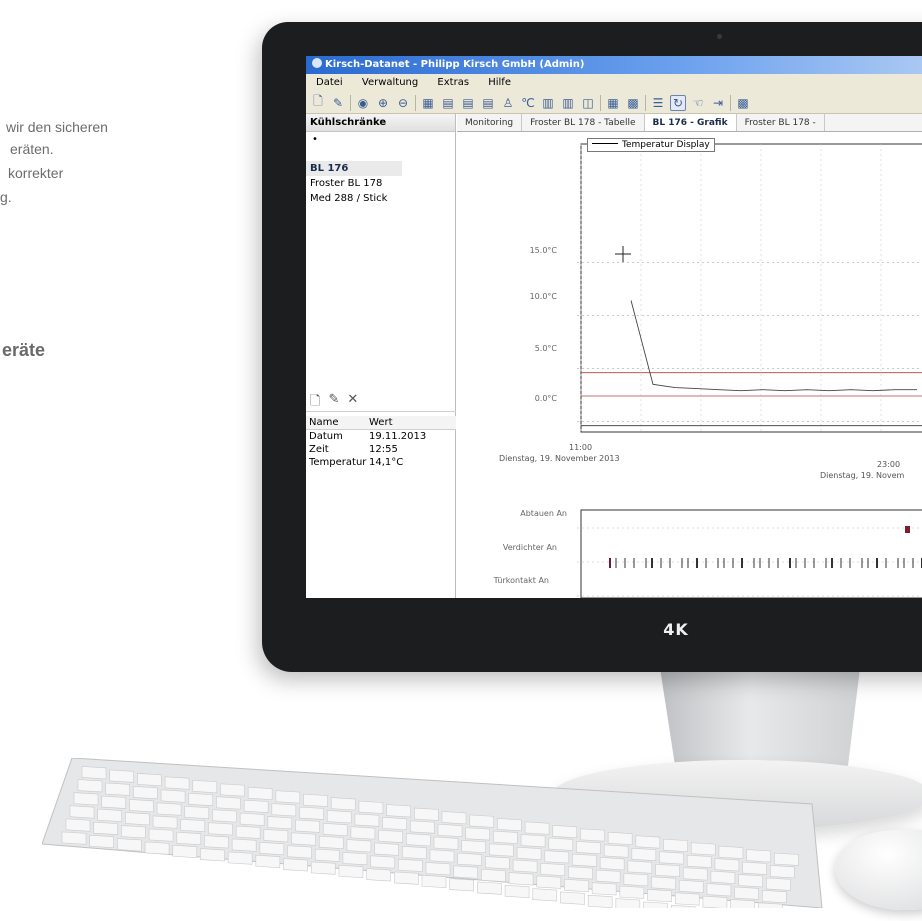  Describe the element at coordinates (380, 198) in the screenshot. I see `device-item: Med 288 / Stick` at that location.